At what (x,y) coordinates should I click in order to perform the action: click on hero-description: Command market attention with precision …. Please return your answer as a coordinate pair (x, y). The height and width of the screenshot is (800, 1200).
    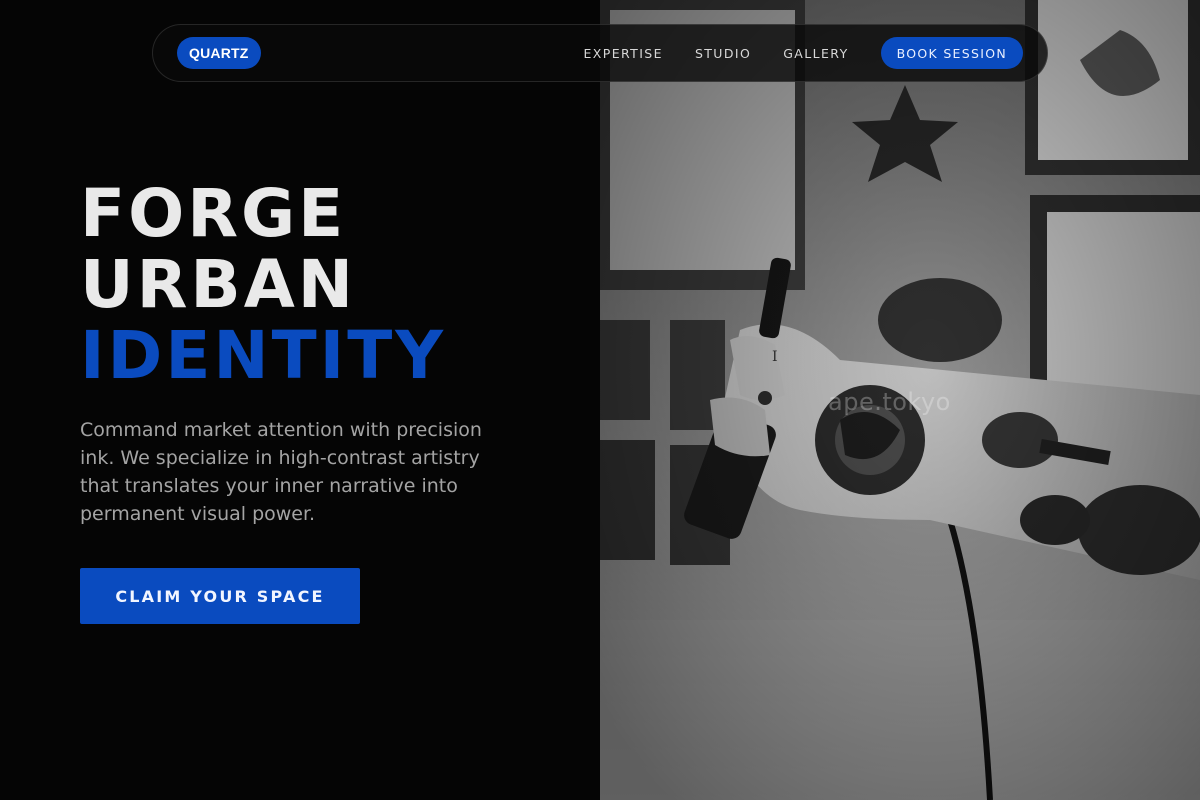
    Looking at the image, I should click on (281, 472).